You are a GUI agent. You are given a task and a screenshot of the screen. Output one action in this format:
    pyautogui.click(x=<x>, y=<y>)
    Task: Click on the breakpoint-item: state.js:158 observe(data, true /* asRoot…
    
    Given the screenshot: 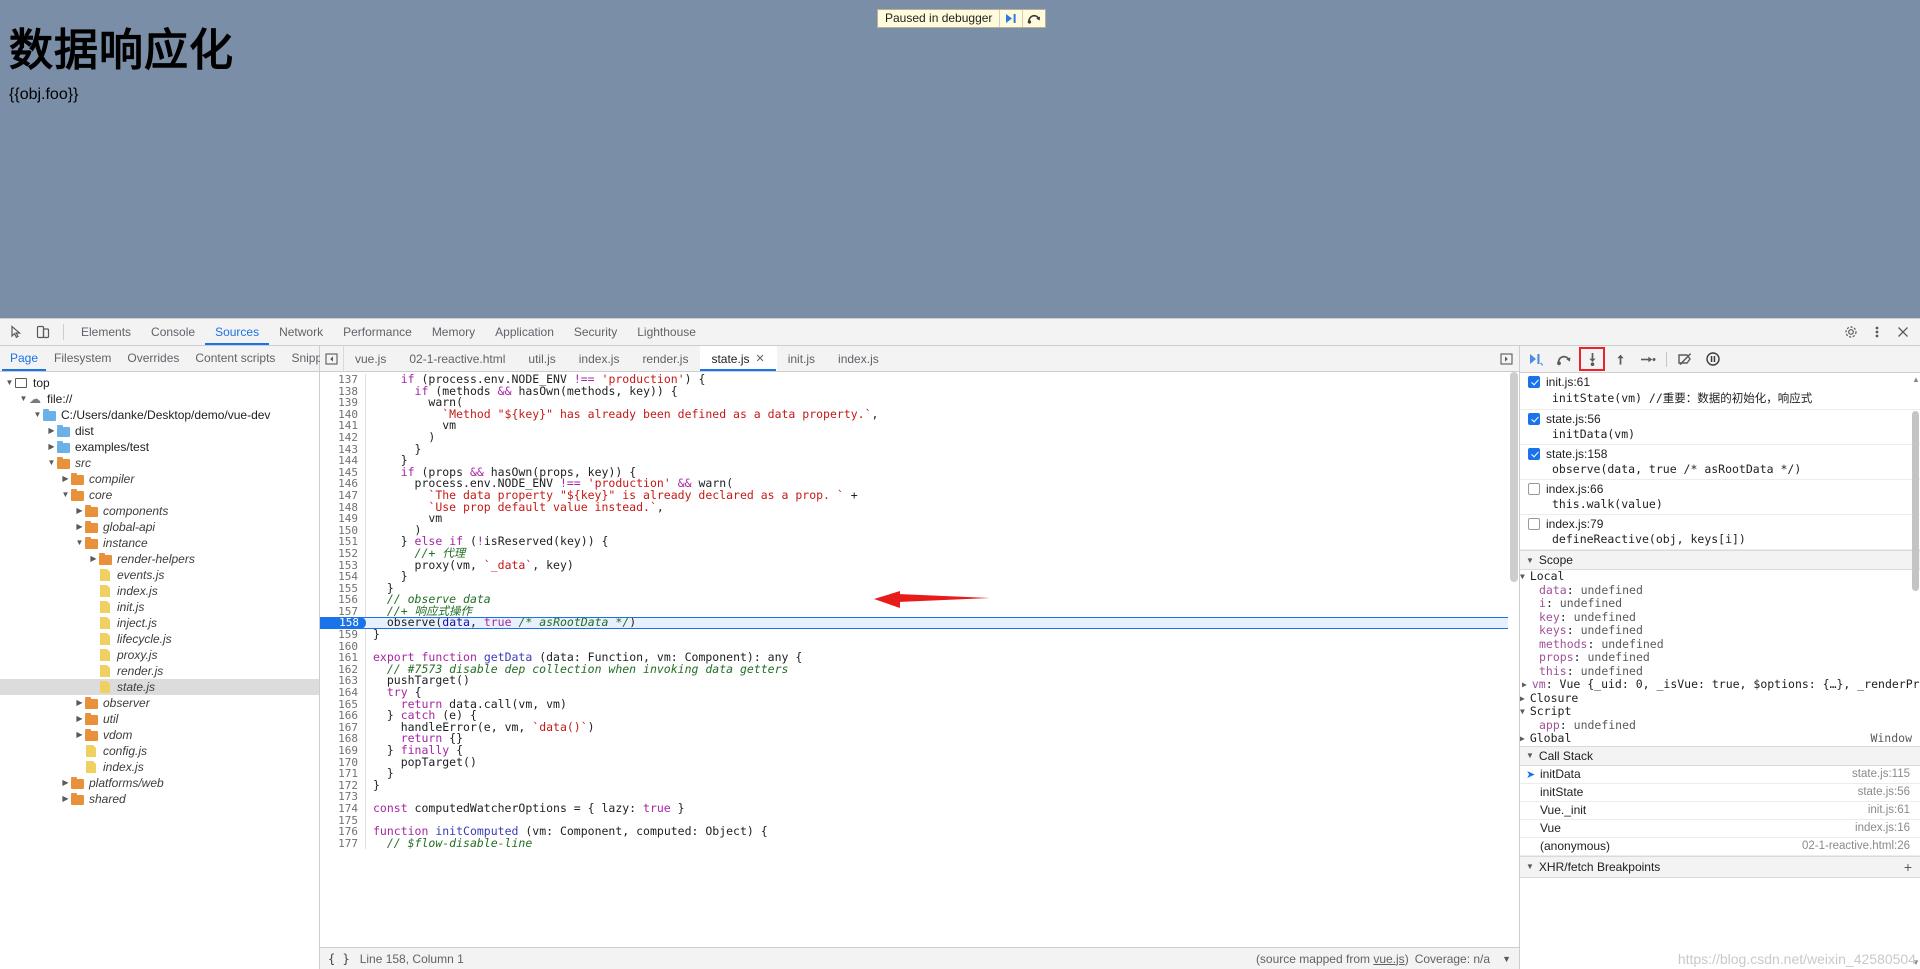 What is the action you would take?
    pyautogui.click(x=1720, y=462)
    